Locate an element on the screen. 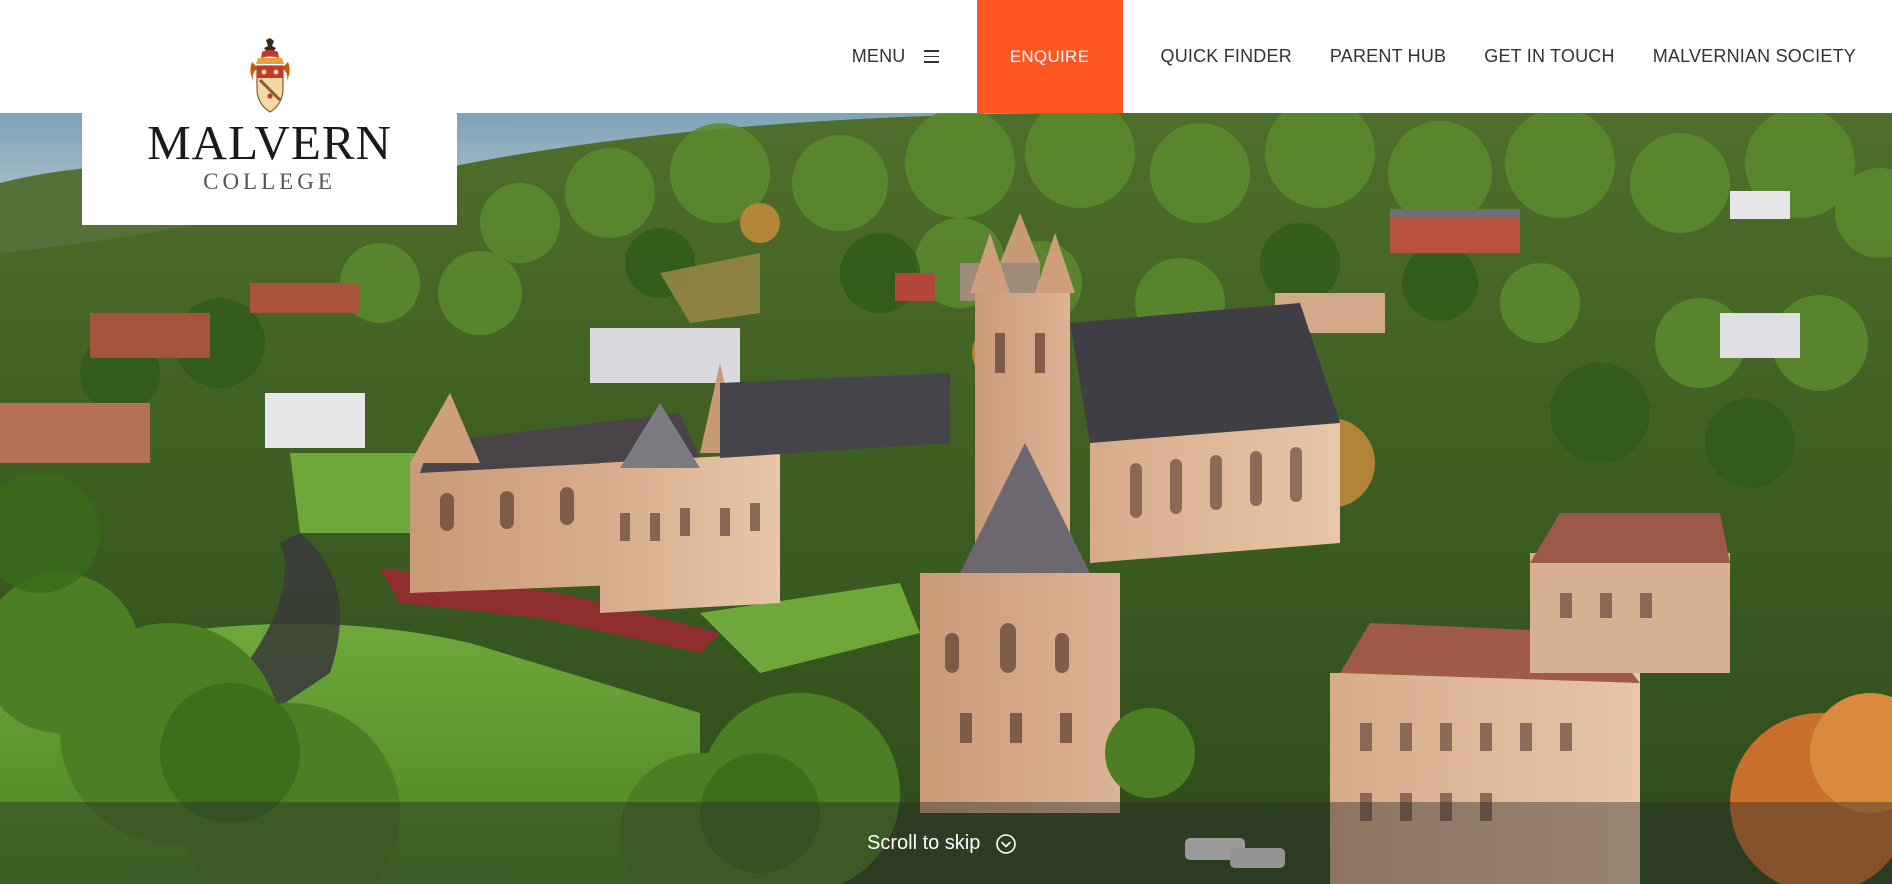  scroll-skip-bar: Scroll to skip is located at coordinates (946, 843).